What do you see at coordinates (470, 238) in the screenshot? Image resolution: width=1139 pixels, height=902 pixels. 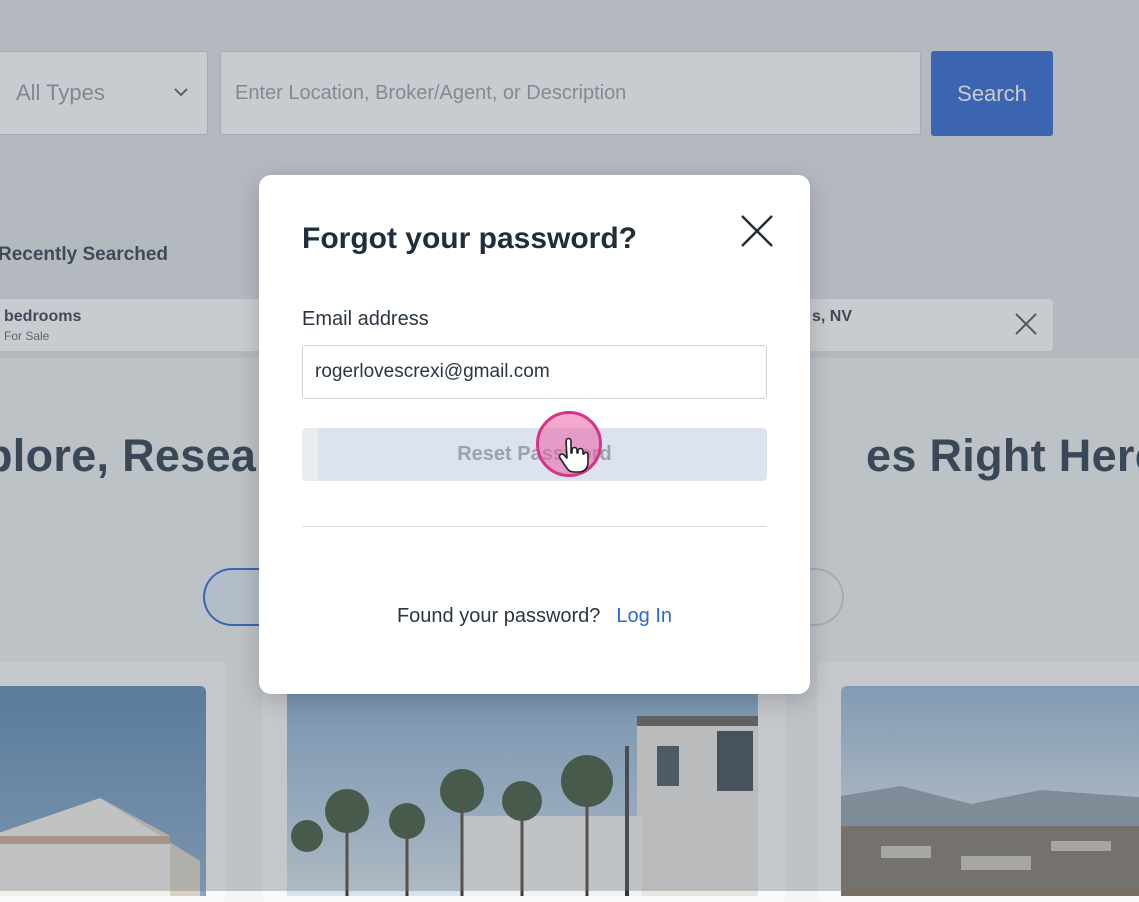 I see `dialog-title: Forgot your password?` at bounding box center [470, 238].